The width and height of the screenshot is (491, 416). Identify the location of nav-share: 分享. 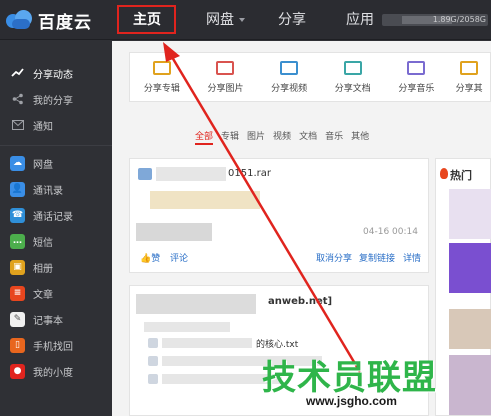
(292, 20).